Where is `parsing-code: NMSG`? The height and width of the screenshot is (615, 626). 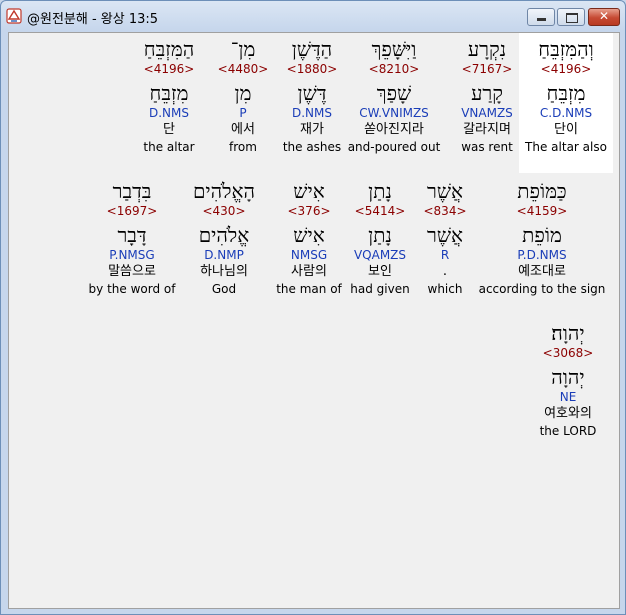 parsing-code: NMSG is located at coordinates (309, 255).